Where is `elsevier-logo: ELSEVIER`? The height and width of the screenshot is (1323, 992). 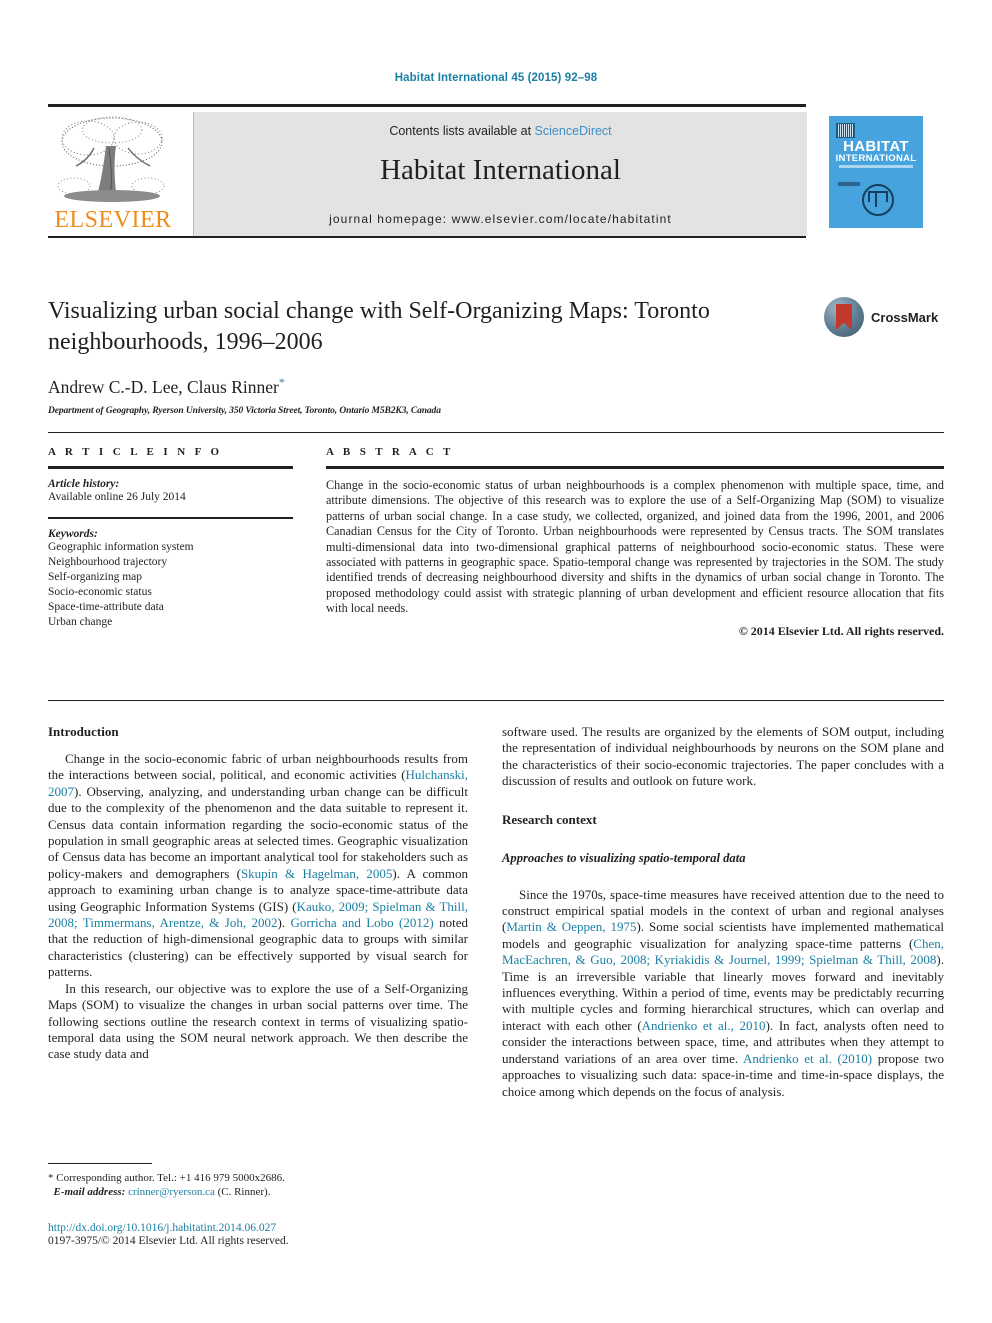
elsevier-logo: ELSEVIER is located at coordinates (113, 174).